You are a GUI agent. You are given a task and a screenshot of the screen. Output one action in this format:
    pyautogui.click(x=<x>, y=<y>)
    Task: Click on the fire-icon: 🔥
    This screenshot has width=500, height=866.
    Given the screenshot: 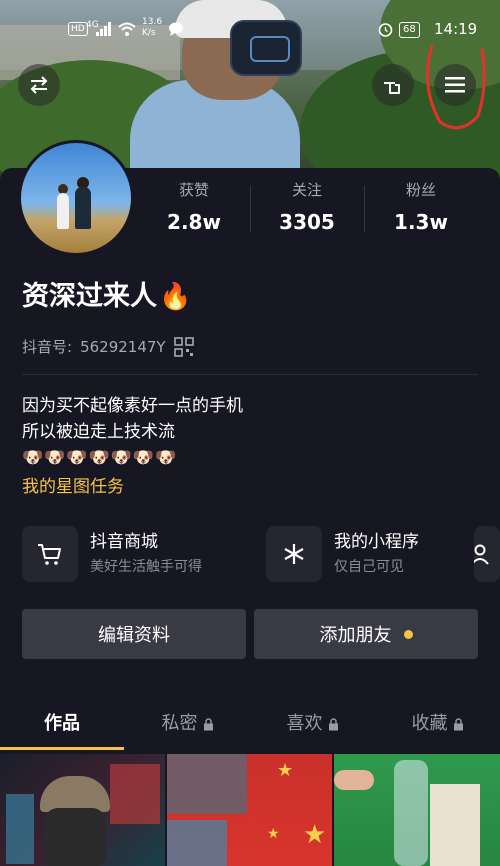 What is the action you would take?
    pyautogui.click(x=175, y=297)
    